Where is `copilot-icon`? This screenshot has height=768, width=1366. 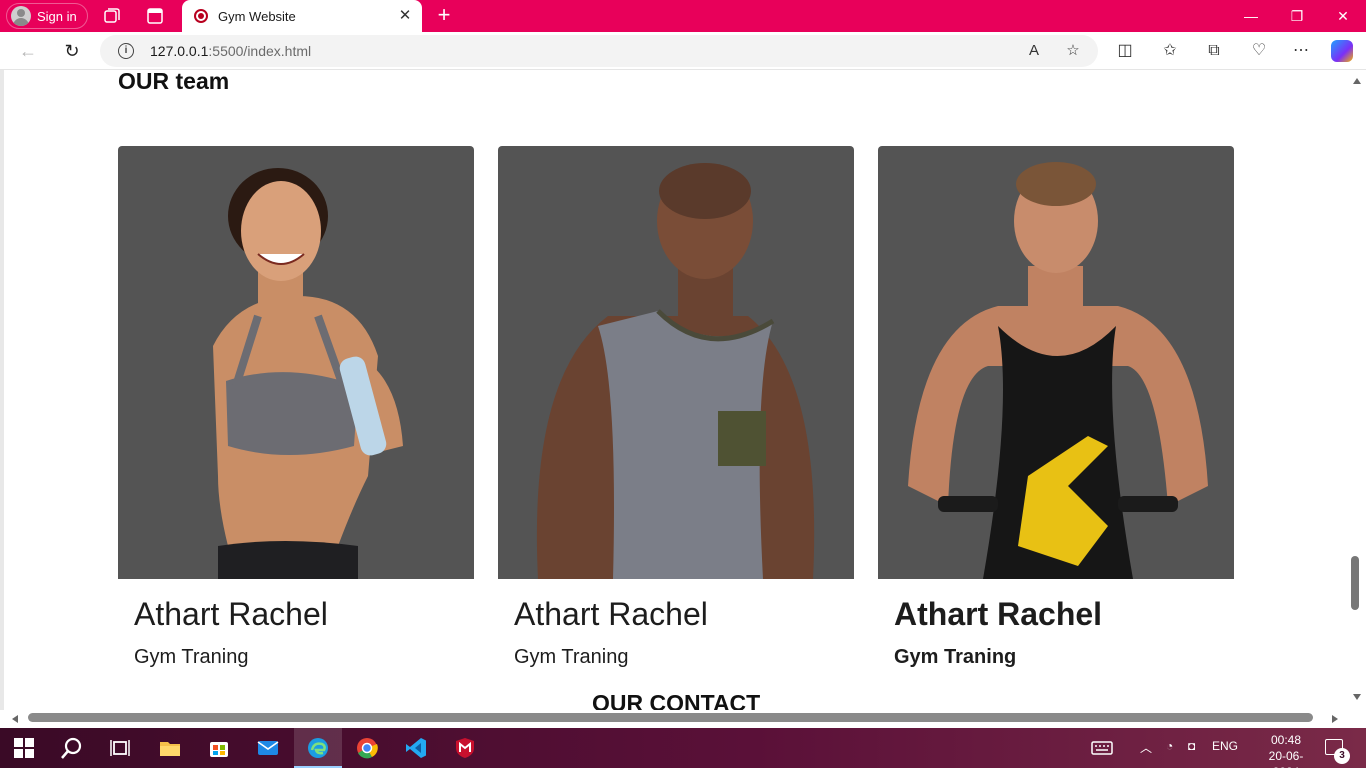 copilot-icon is located at coordinates (1342, 51).